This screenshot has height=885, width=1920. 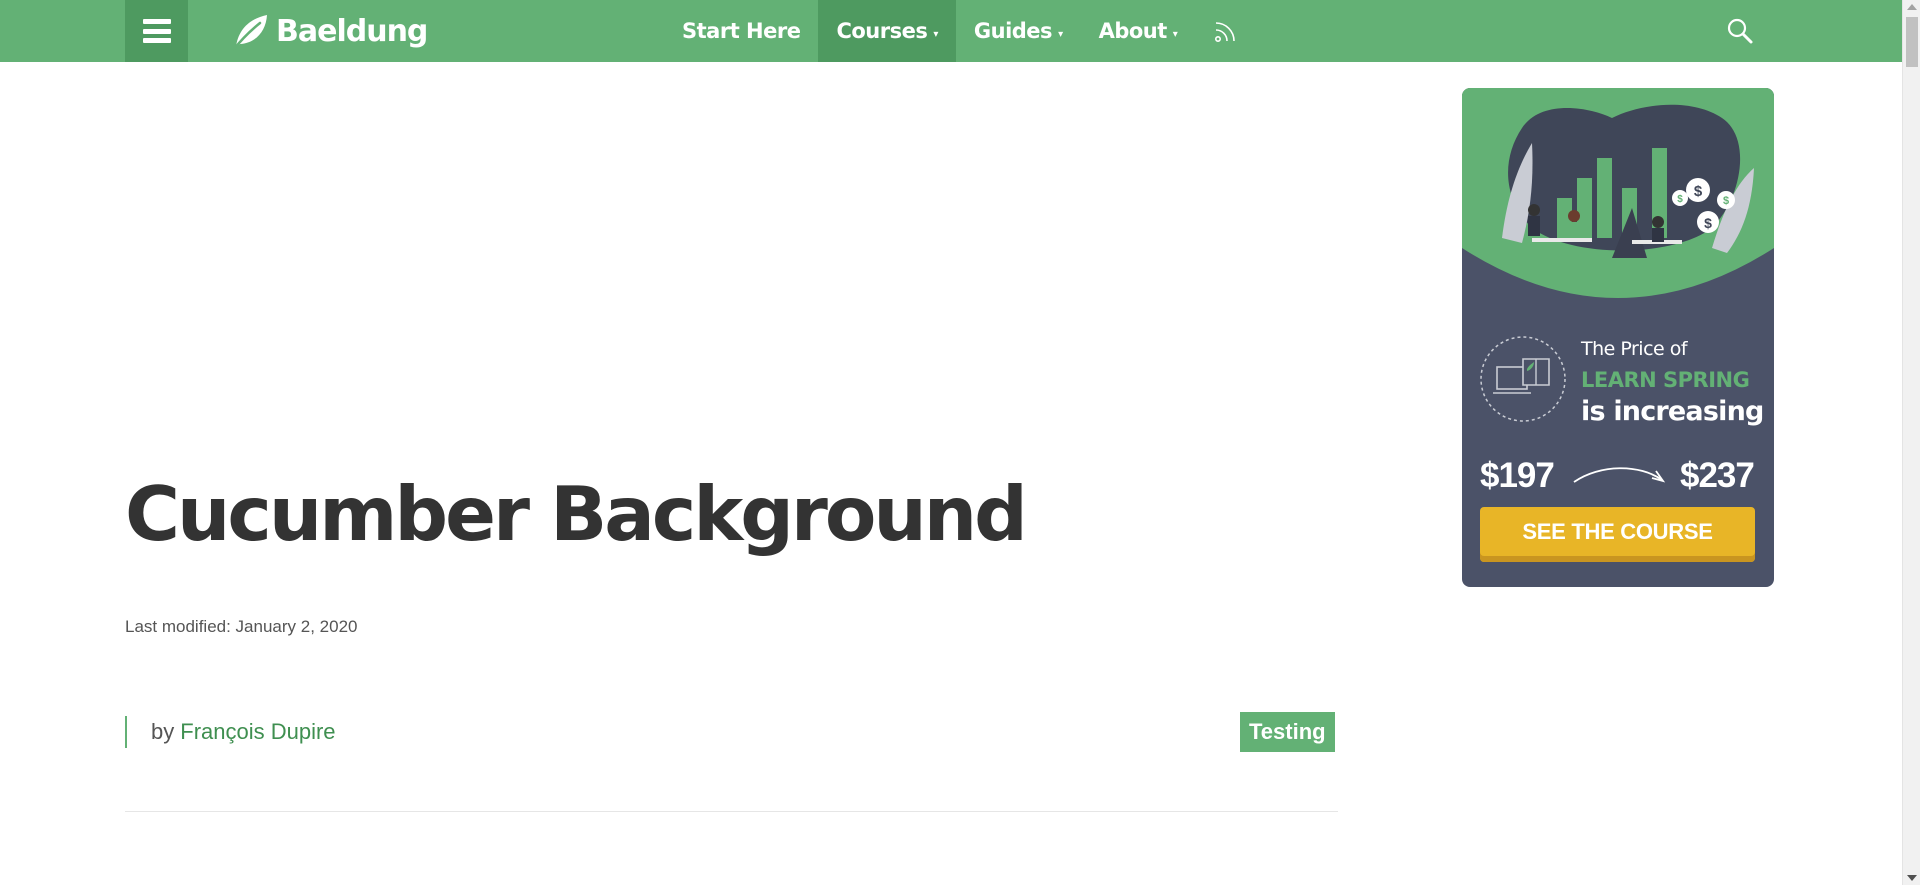 I want to click on rss-feed-icon, so click(x=1225, y=32).